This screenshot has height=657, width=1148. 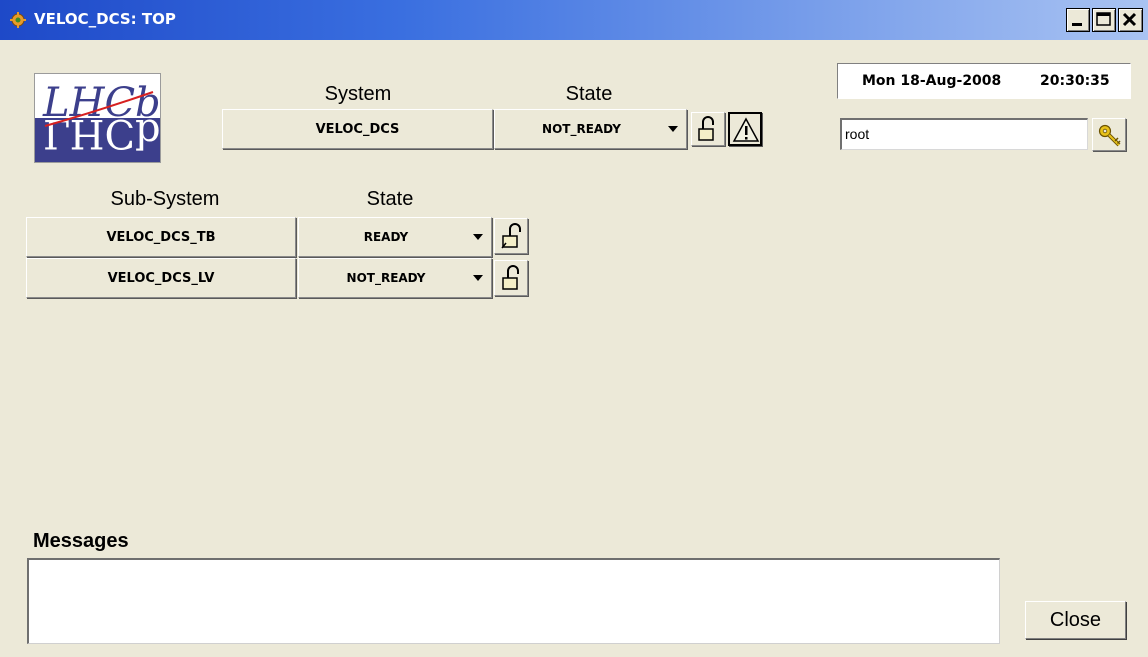 I want to click on maximize-icon, so click(x=1103, y=19).